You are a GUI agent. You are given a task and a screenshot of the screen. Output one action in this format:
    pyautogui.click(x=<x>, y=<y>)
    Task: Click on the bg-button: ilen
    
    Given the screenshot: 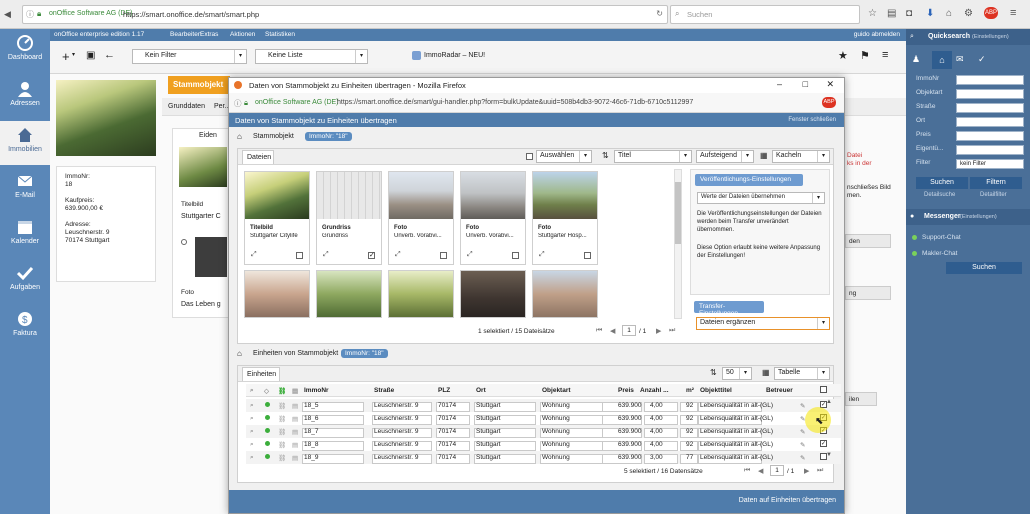 What is the action you would take?
    pyautogui.click(x=861, y=399)
    